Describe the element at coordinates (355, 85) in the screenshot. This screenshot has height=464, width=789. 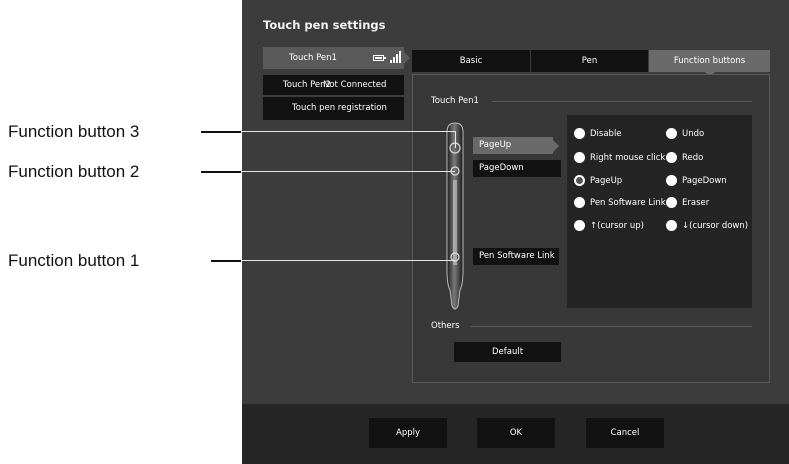
I see `pen2-status: Not Connected` at that location.